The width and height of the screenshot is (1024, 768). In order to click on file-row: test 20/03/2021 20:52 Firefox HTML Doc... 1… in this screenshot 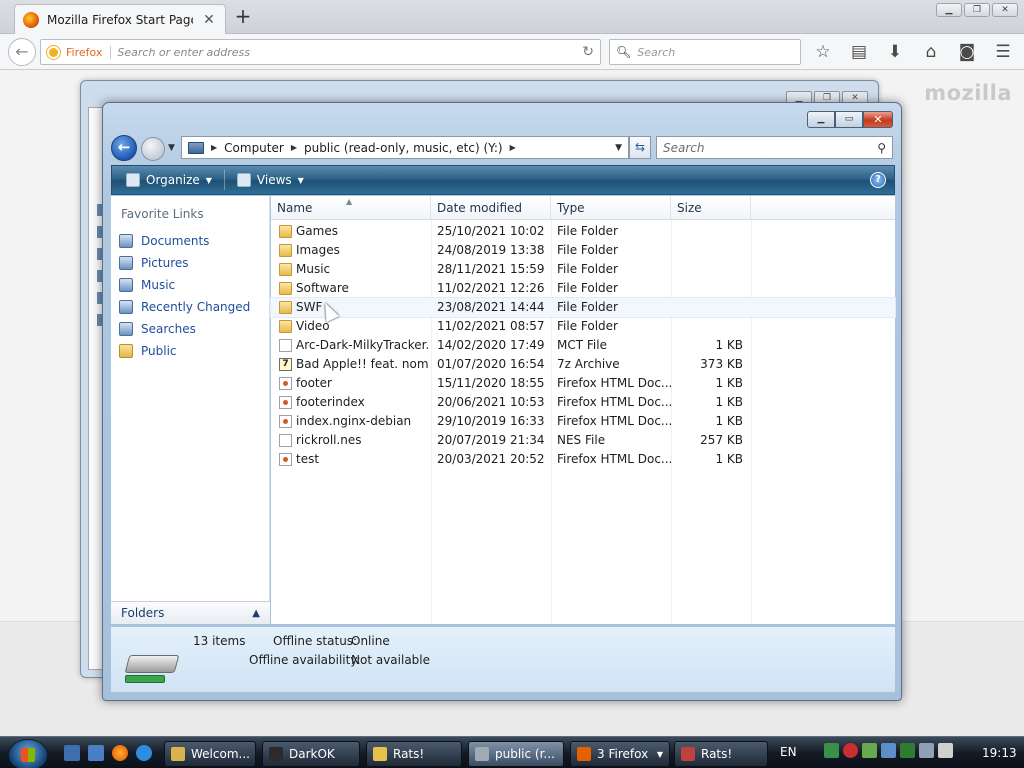, I will do `click(583, 459)`.